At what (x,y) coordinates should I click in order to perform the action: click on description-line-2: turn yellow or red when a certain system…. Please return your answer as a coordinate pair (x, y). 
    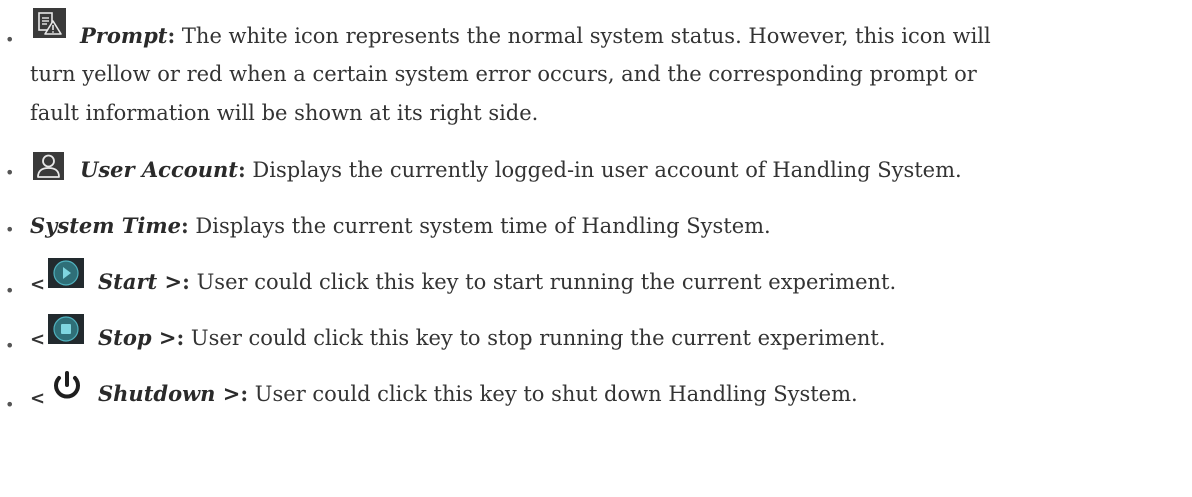
    Looking at the image, I should click on (503, 74).